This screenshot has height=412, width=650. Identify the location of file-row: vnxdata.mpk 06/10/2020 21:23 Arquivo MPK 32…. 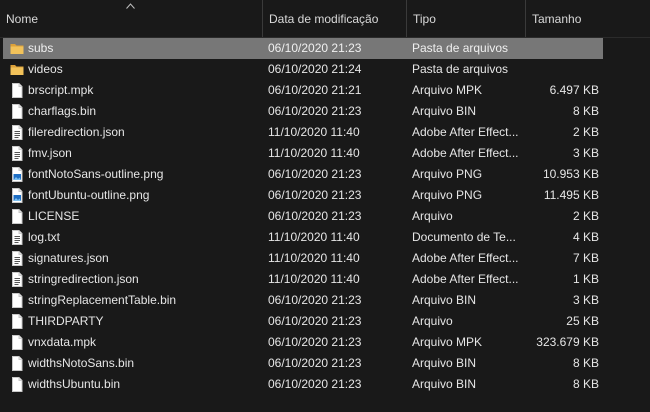
(325, 342).